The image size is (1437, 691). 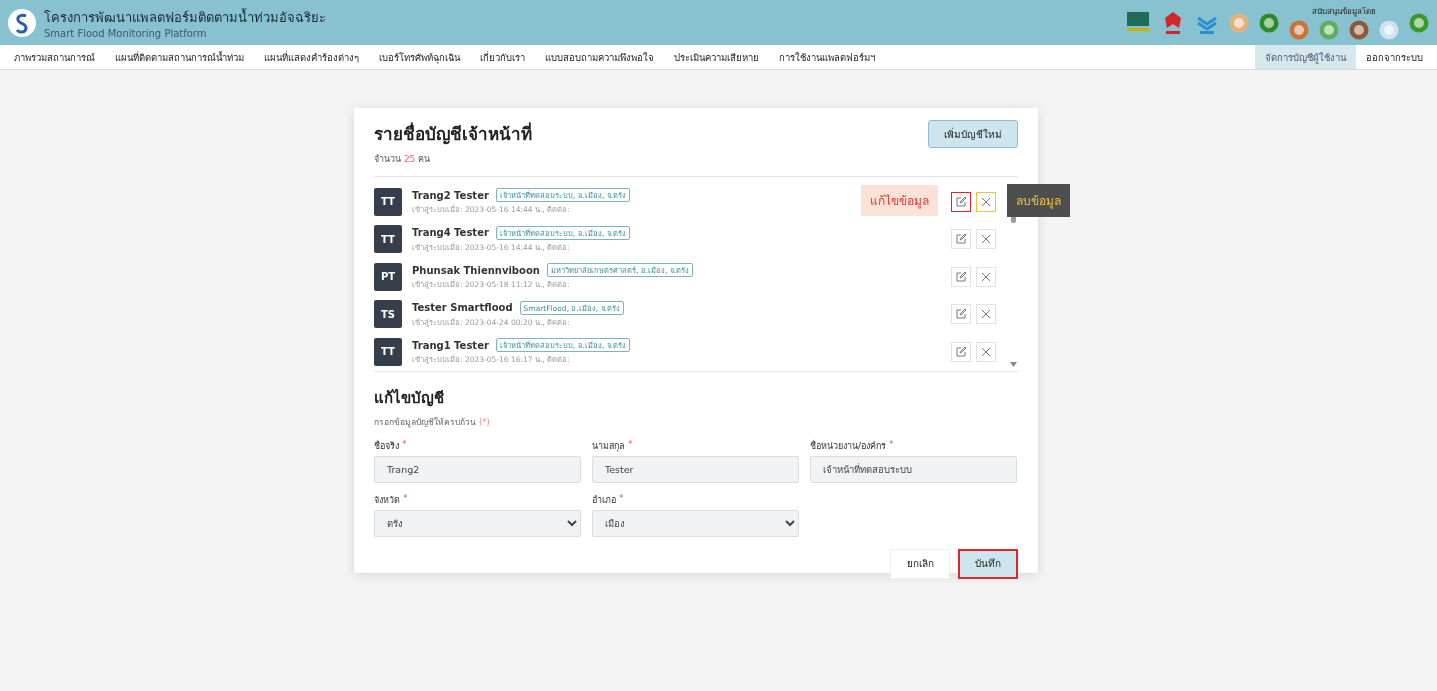 I want to click on save-button: บันทึก, so click(x=988, y=563).